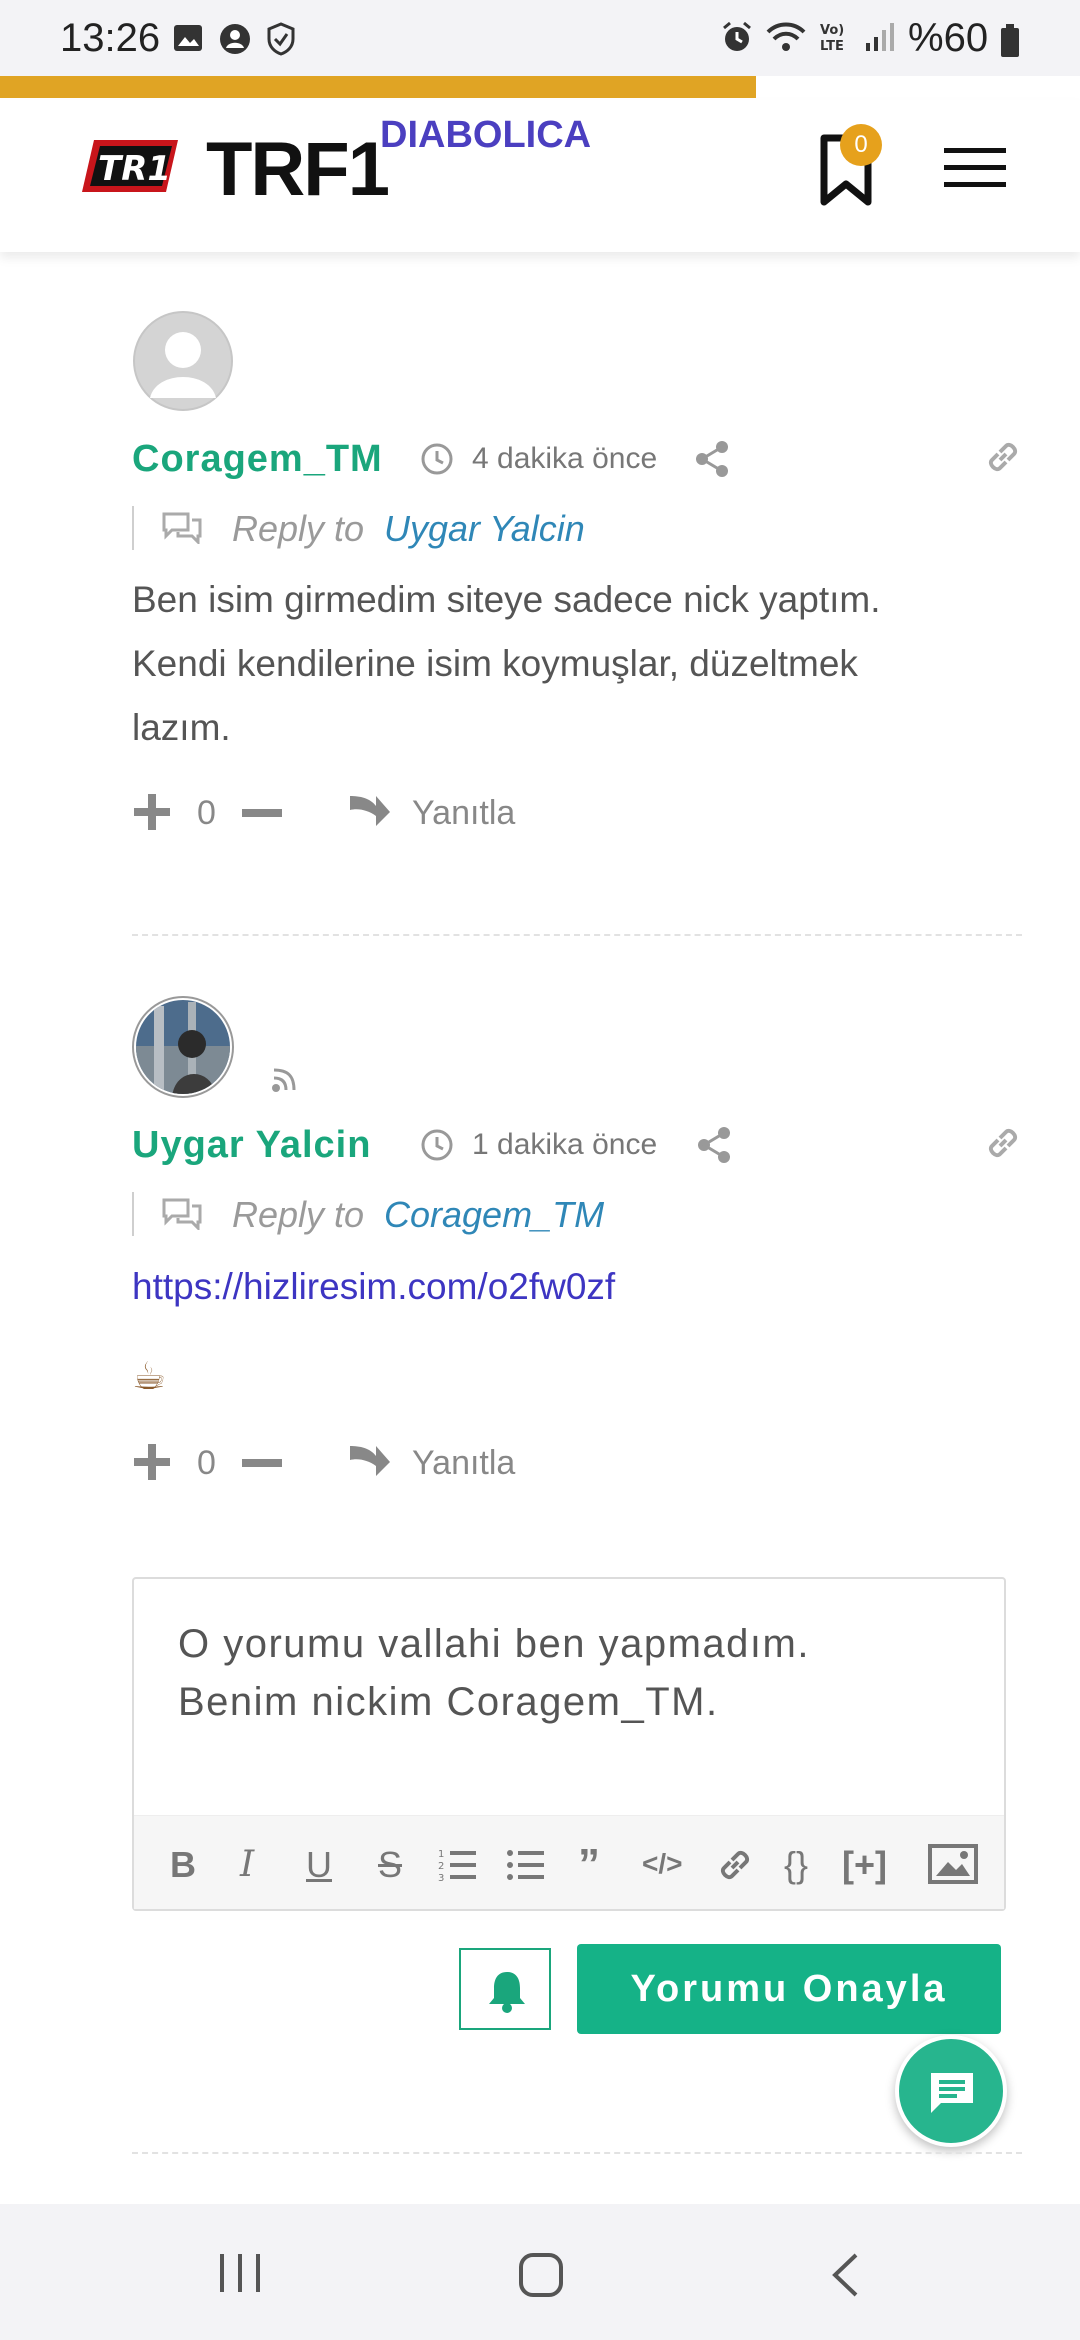 The image size is (1080, 2340). Describe the element at coordinates (441, 1866) in the screenshot. I see `svg-text: 2` at that location.